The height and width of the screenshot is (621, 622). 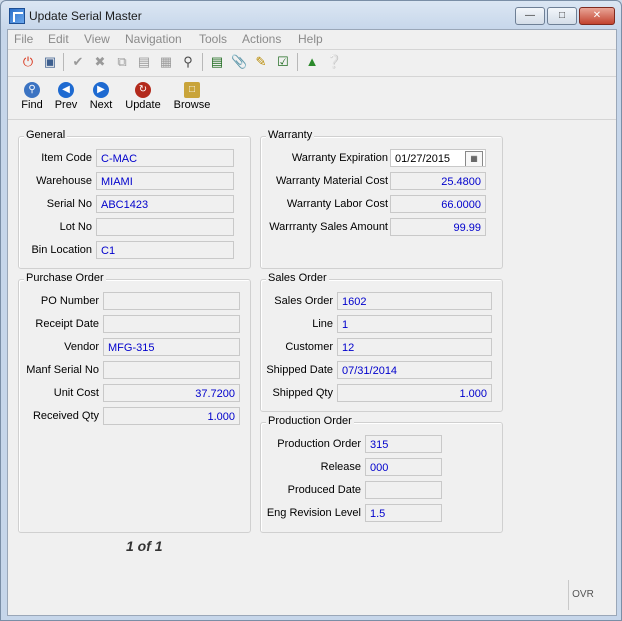 I want to click on po-number-field, so click(x=171, y=301).